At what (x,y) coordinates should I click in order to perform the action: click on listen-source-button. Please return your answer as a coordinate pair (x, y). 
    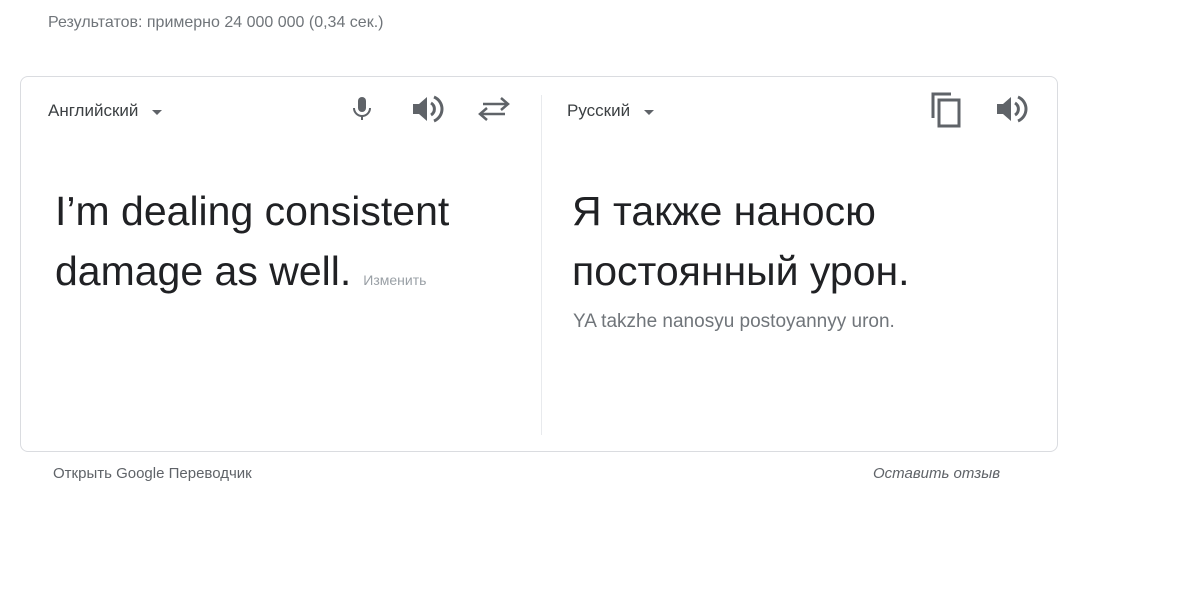
    Looking at the image, I should click on (428, 109).